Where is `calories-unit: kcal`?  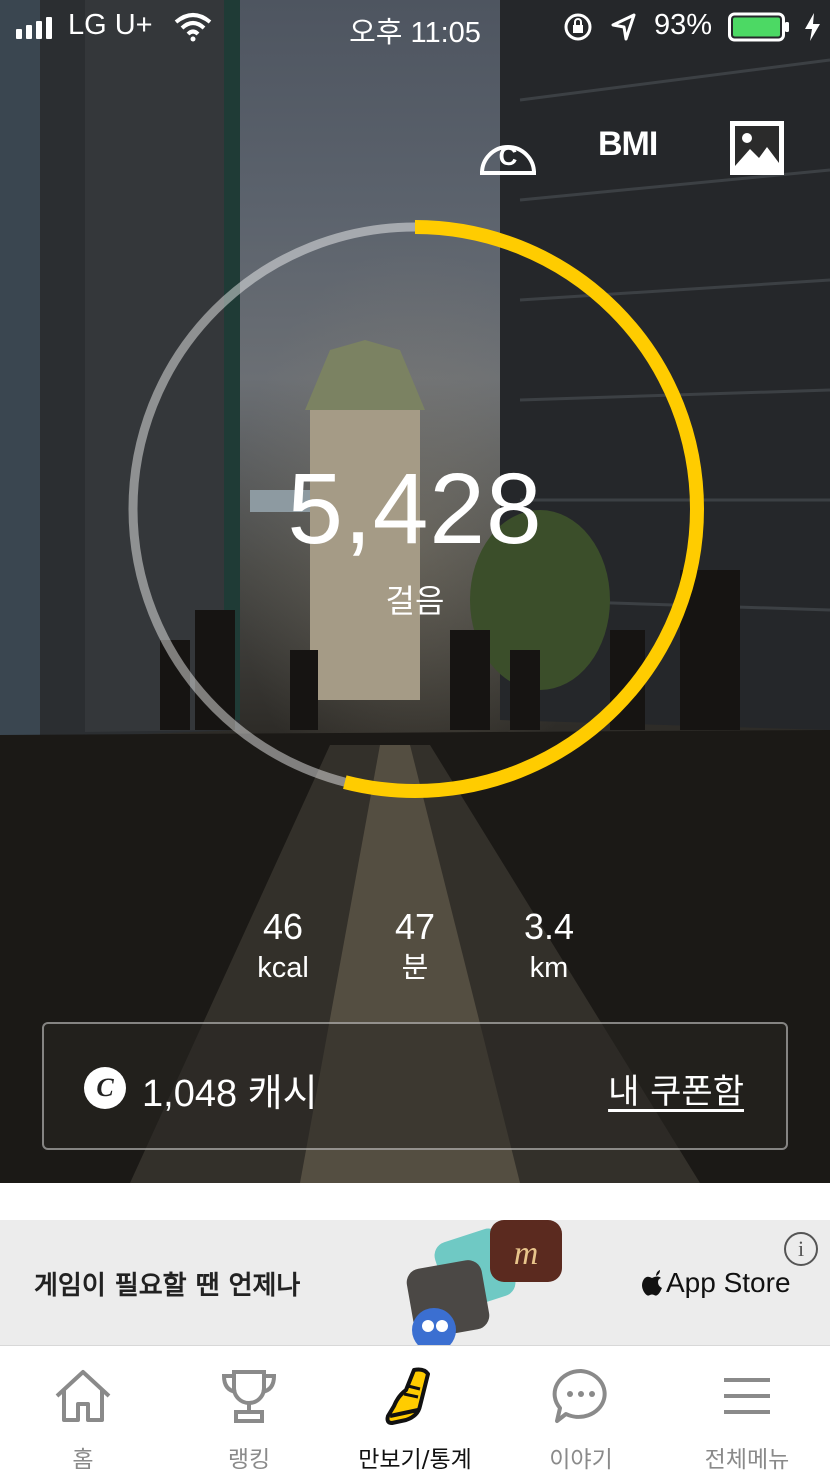
calories-unit: kcal is located at coordinates (283, 968).